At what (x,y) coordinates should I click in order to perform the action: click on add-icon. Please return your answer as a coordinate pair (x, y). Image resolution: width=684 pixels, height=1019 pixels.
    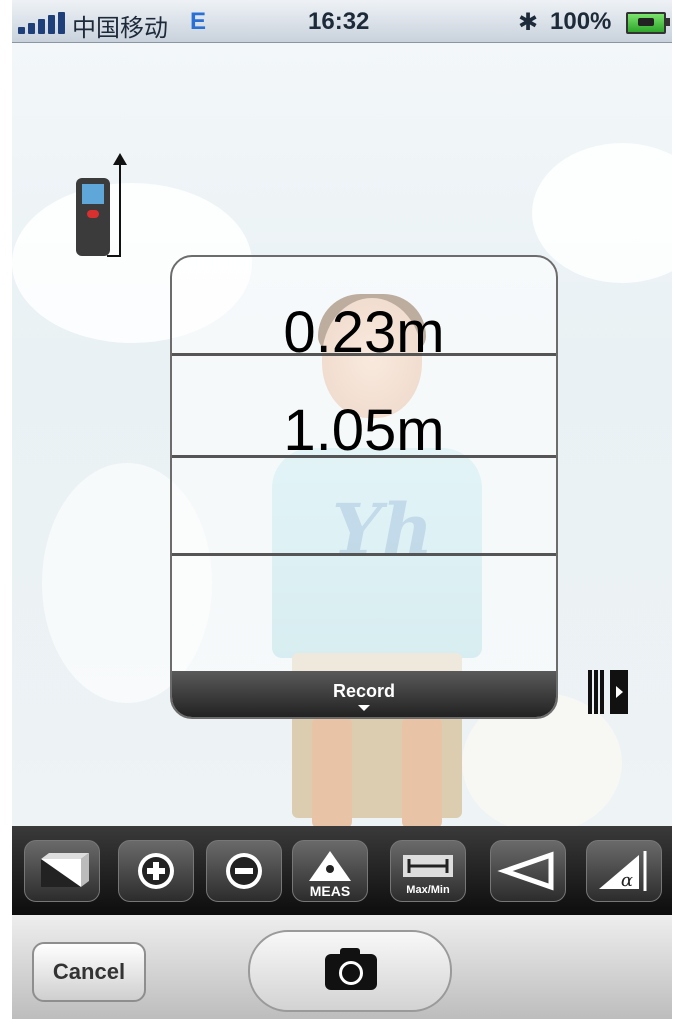
    Looking at the image, I should click on (156, 871).